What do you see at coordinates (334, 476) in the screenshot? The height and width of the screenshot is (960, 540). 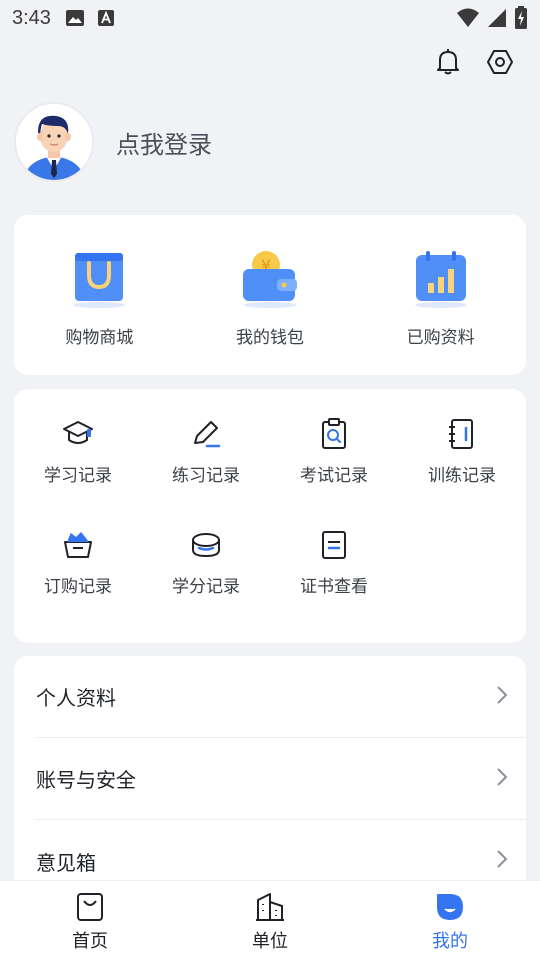 I see `record-label: 考试记录` at bounding box center [334, 476].